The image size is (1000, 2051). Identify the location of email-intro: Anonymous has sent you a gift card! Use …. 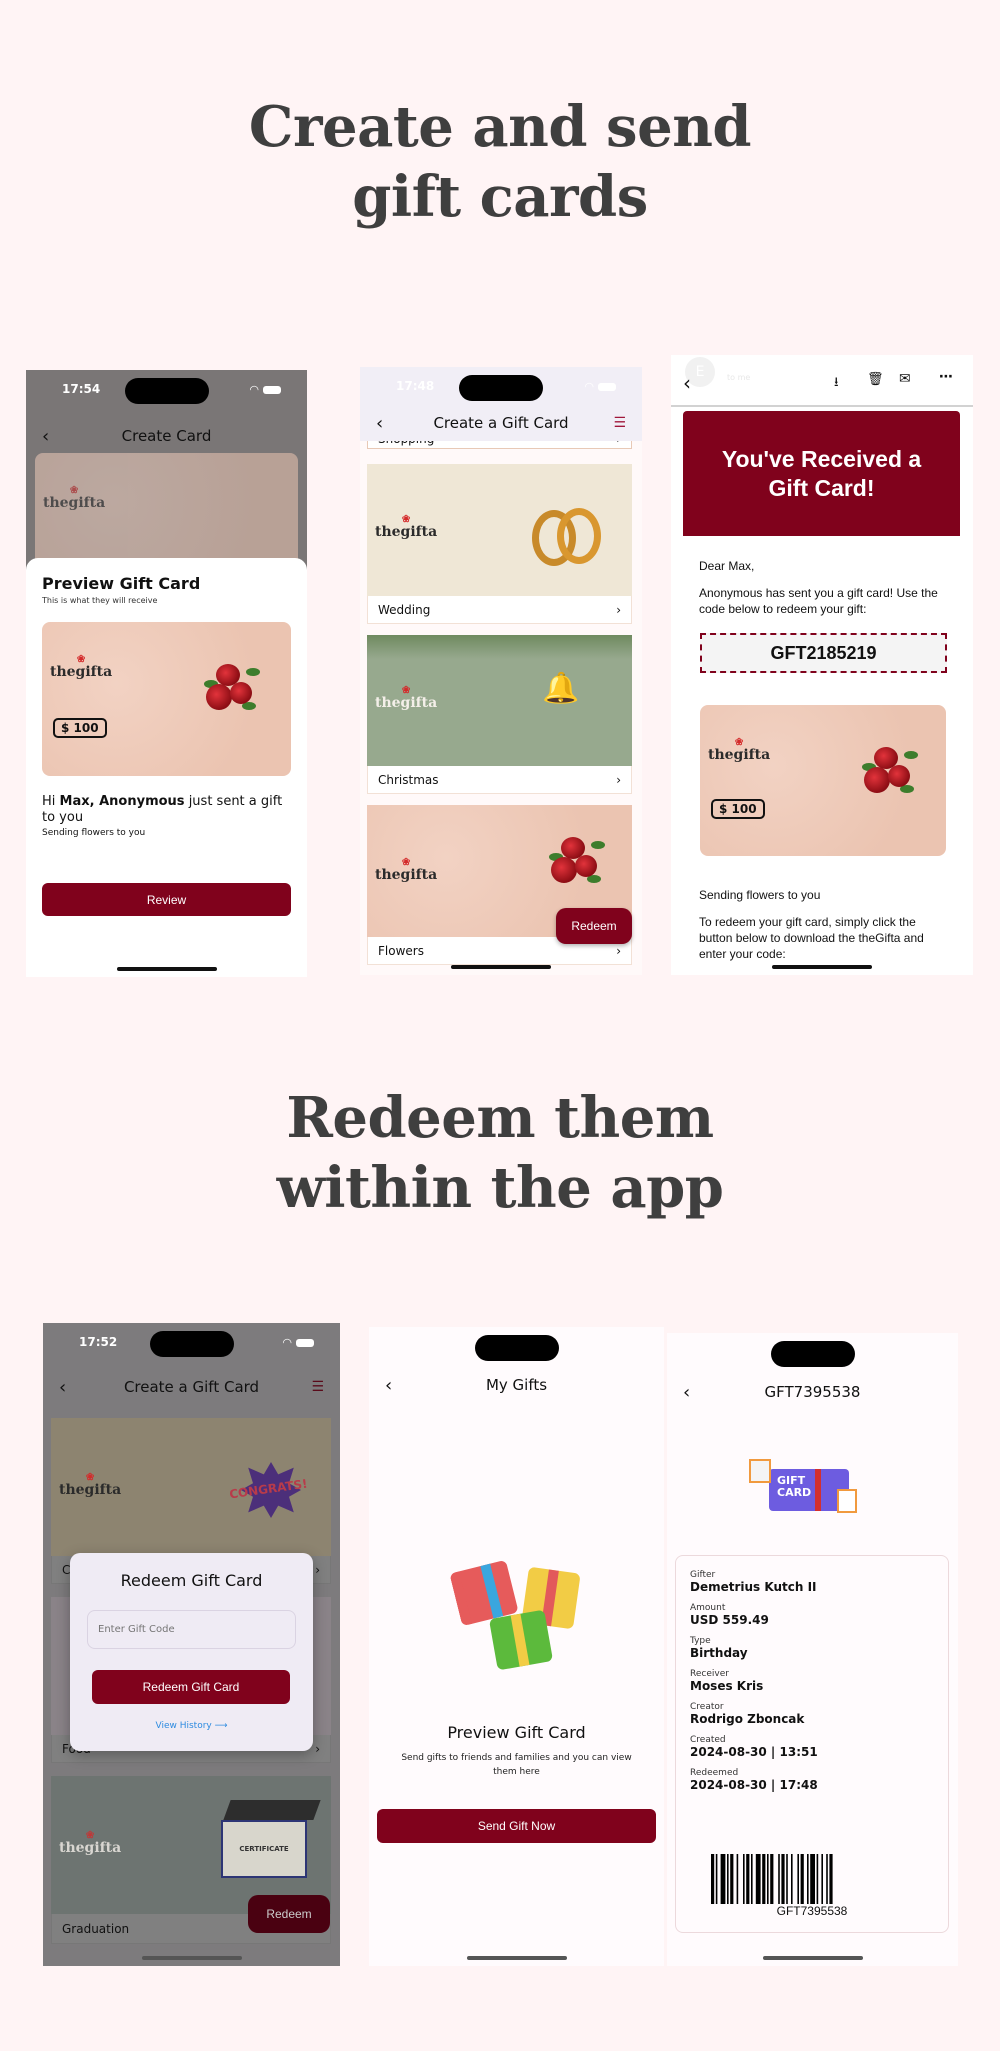
(818, 601).